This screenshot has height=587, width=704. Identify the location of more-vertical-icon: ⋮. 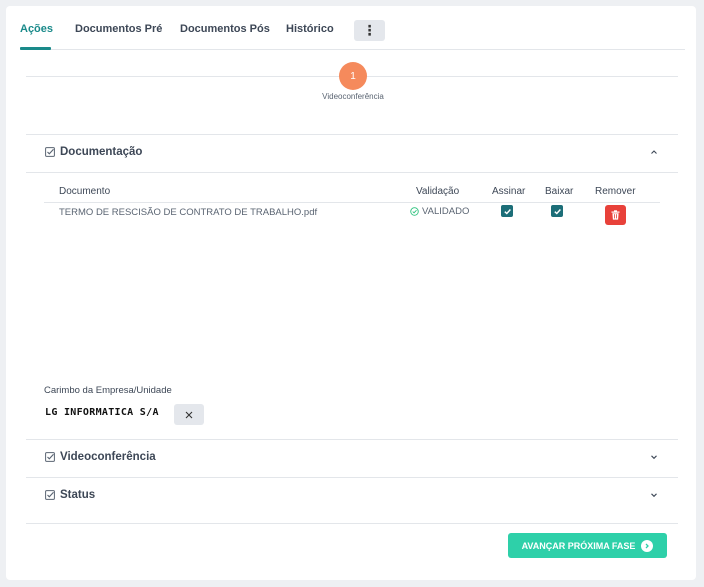
(369, 30).